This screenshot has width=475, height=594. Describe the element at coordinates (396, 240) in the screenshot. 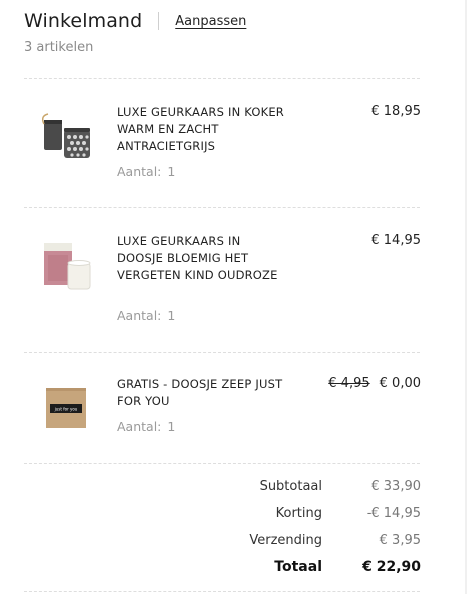

I see `item-price: € 14,95` at that location.